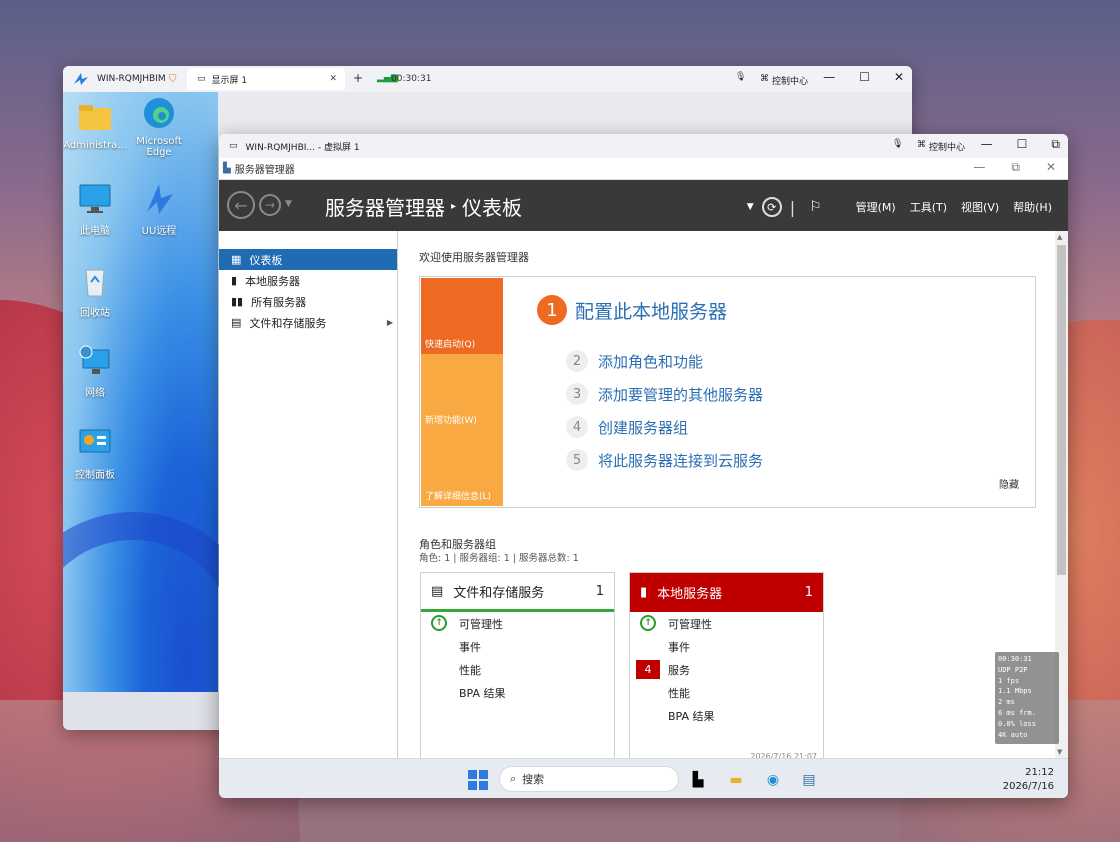  I want to click on scrollbar-thumb, so click(1061, 410).